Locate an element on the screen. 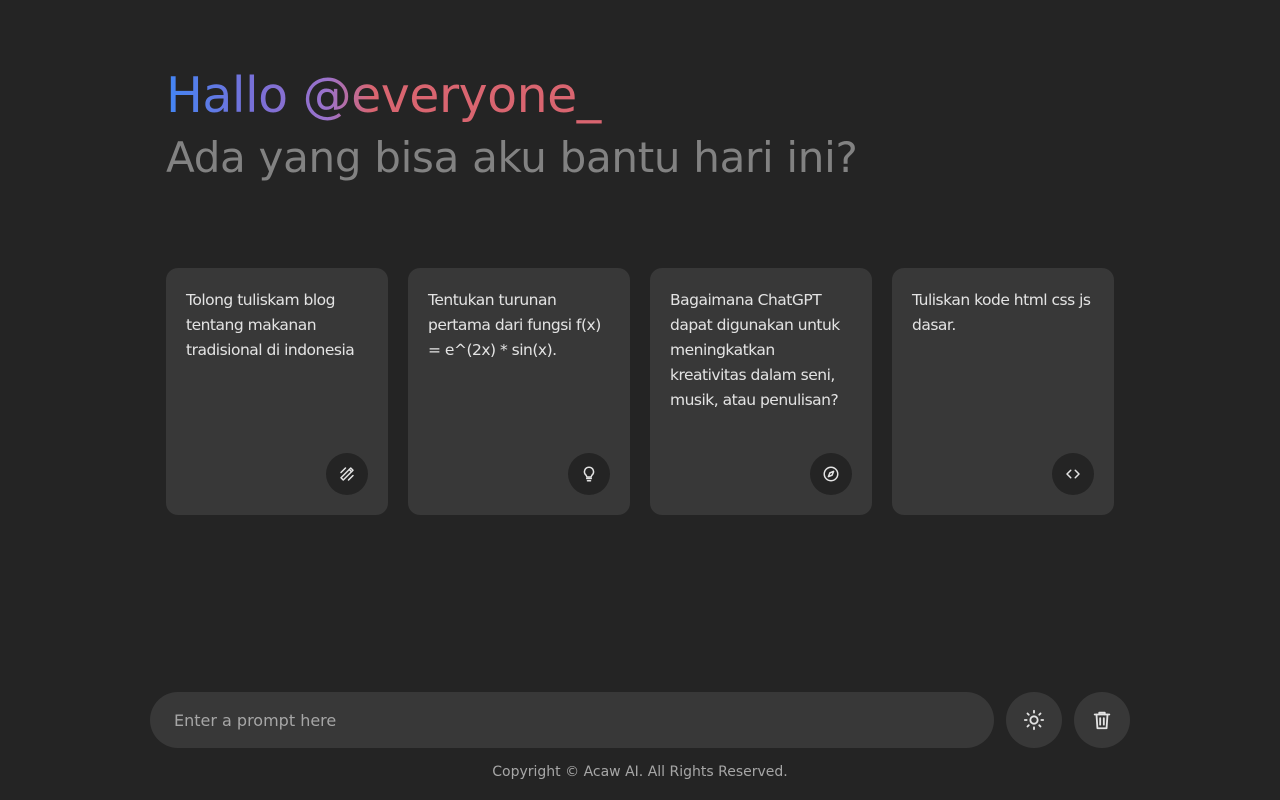  code-icon is located at coordinates (1073, 474).